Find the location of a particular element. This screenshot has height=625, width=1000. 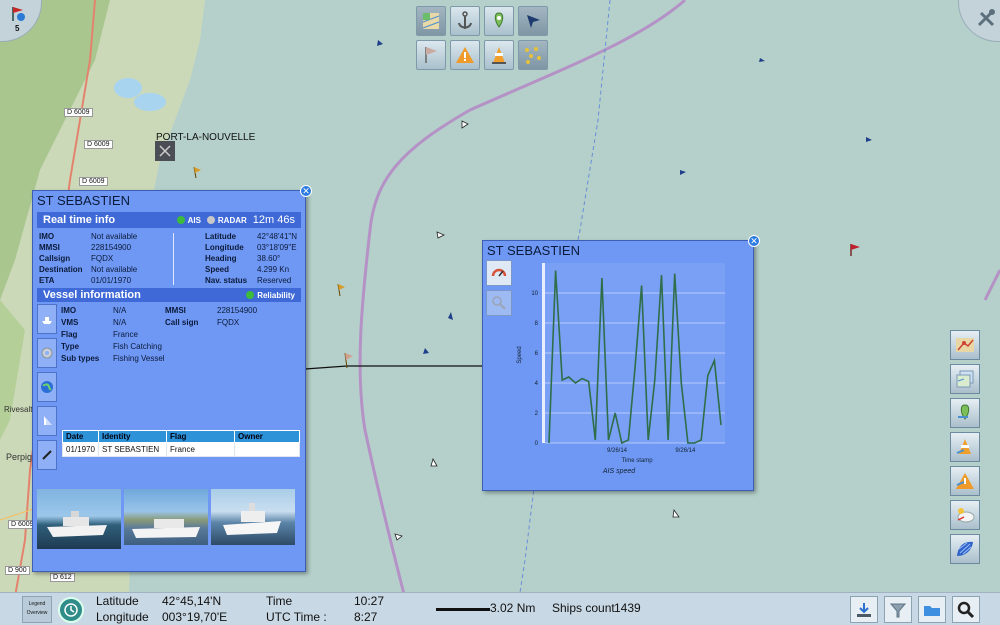

kv-row: Flag France is located at coordinates (99, 334).